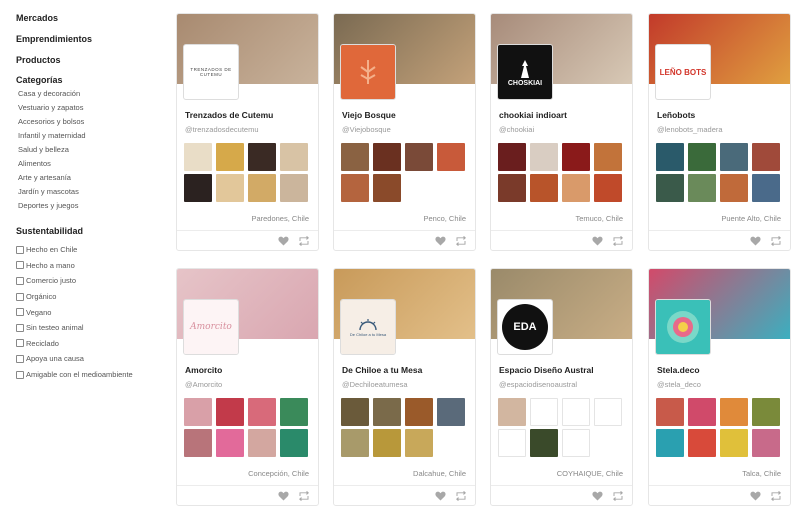 The height and width of the screenshot is (520, 800). Describe the element at coordinates (90, 152) in the screenshot. I see `category-link: Salud y belleza` at that location.